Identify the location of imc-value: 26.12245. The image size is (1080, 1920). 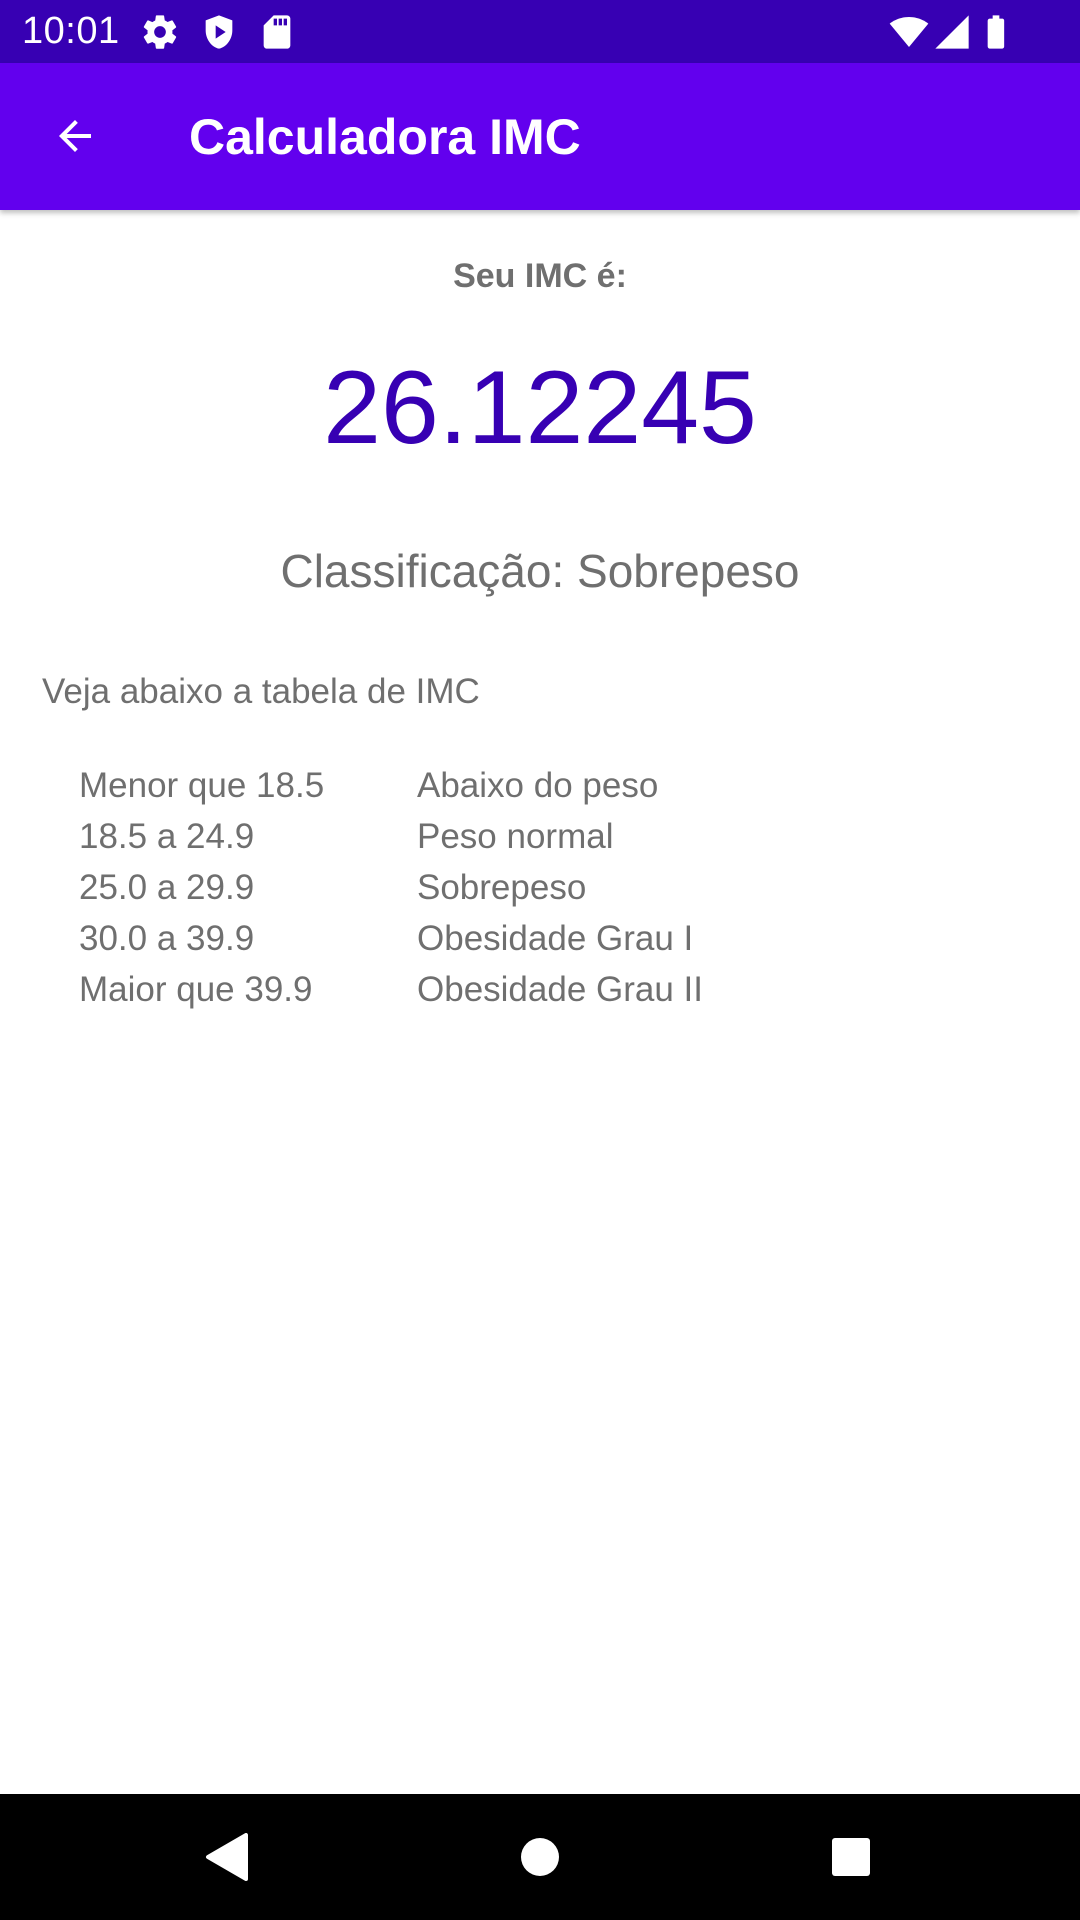
(540, 408).